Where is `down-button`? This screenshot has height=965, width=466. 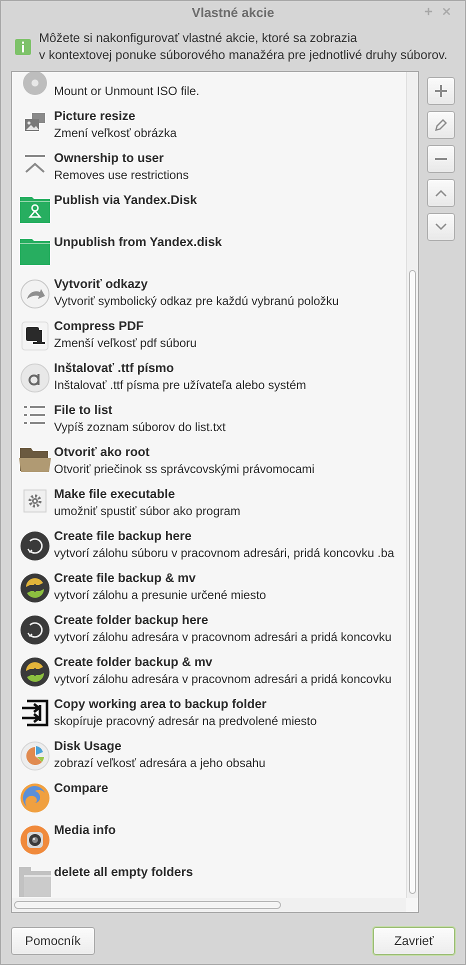
down-button is located at coordinates (441, 227).